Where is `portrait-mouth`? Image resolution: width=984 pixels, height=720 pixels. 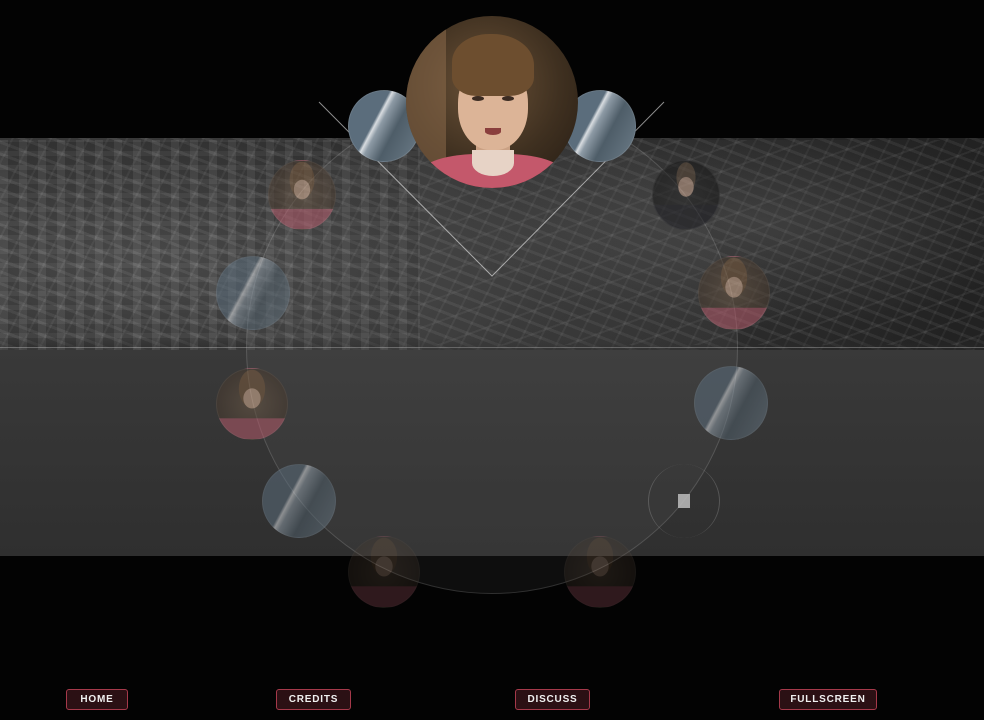 portrait-mouth is located at coordinates (493, 131).